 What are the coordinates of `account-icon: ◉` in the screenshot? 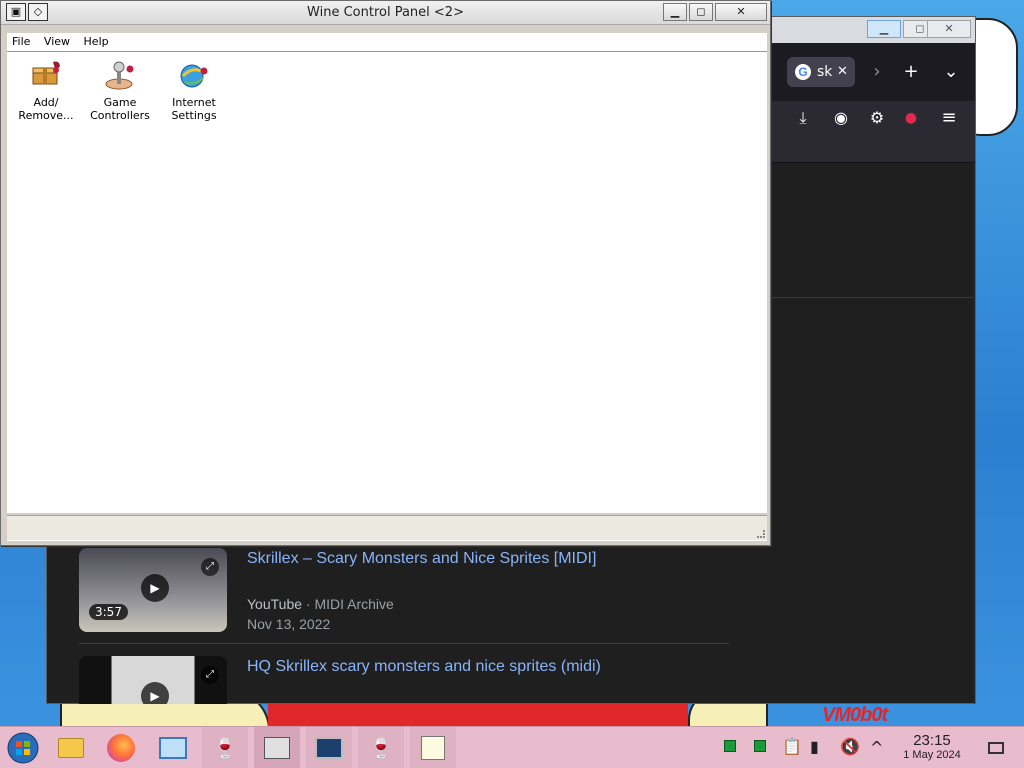 It's located at (841, 118).